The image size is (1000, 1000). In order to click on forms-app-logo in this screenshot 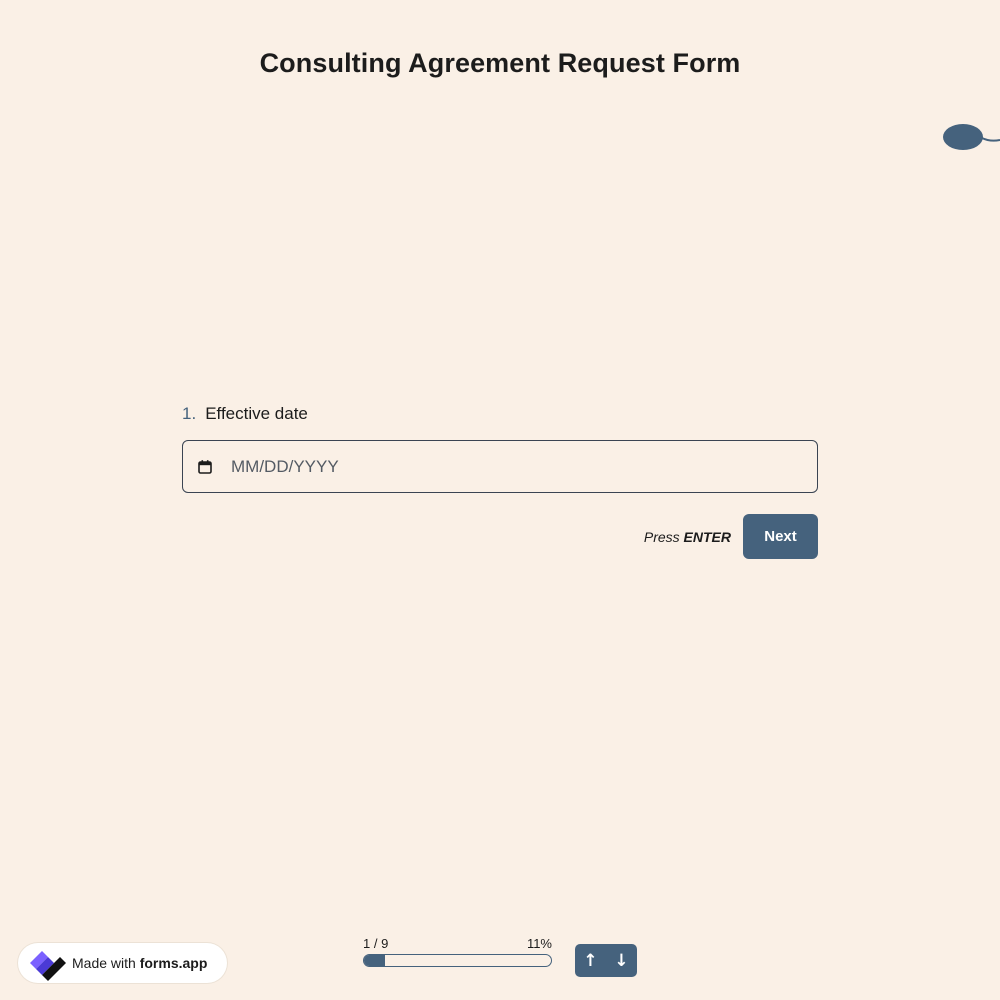, I will do `click(48, 966)`.